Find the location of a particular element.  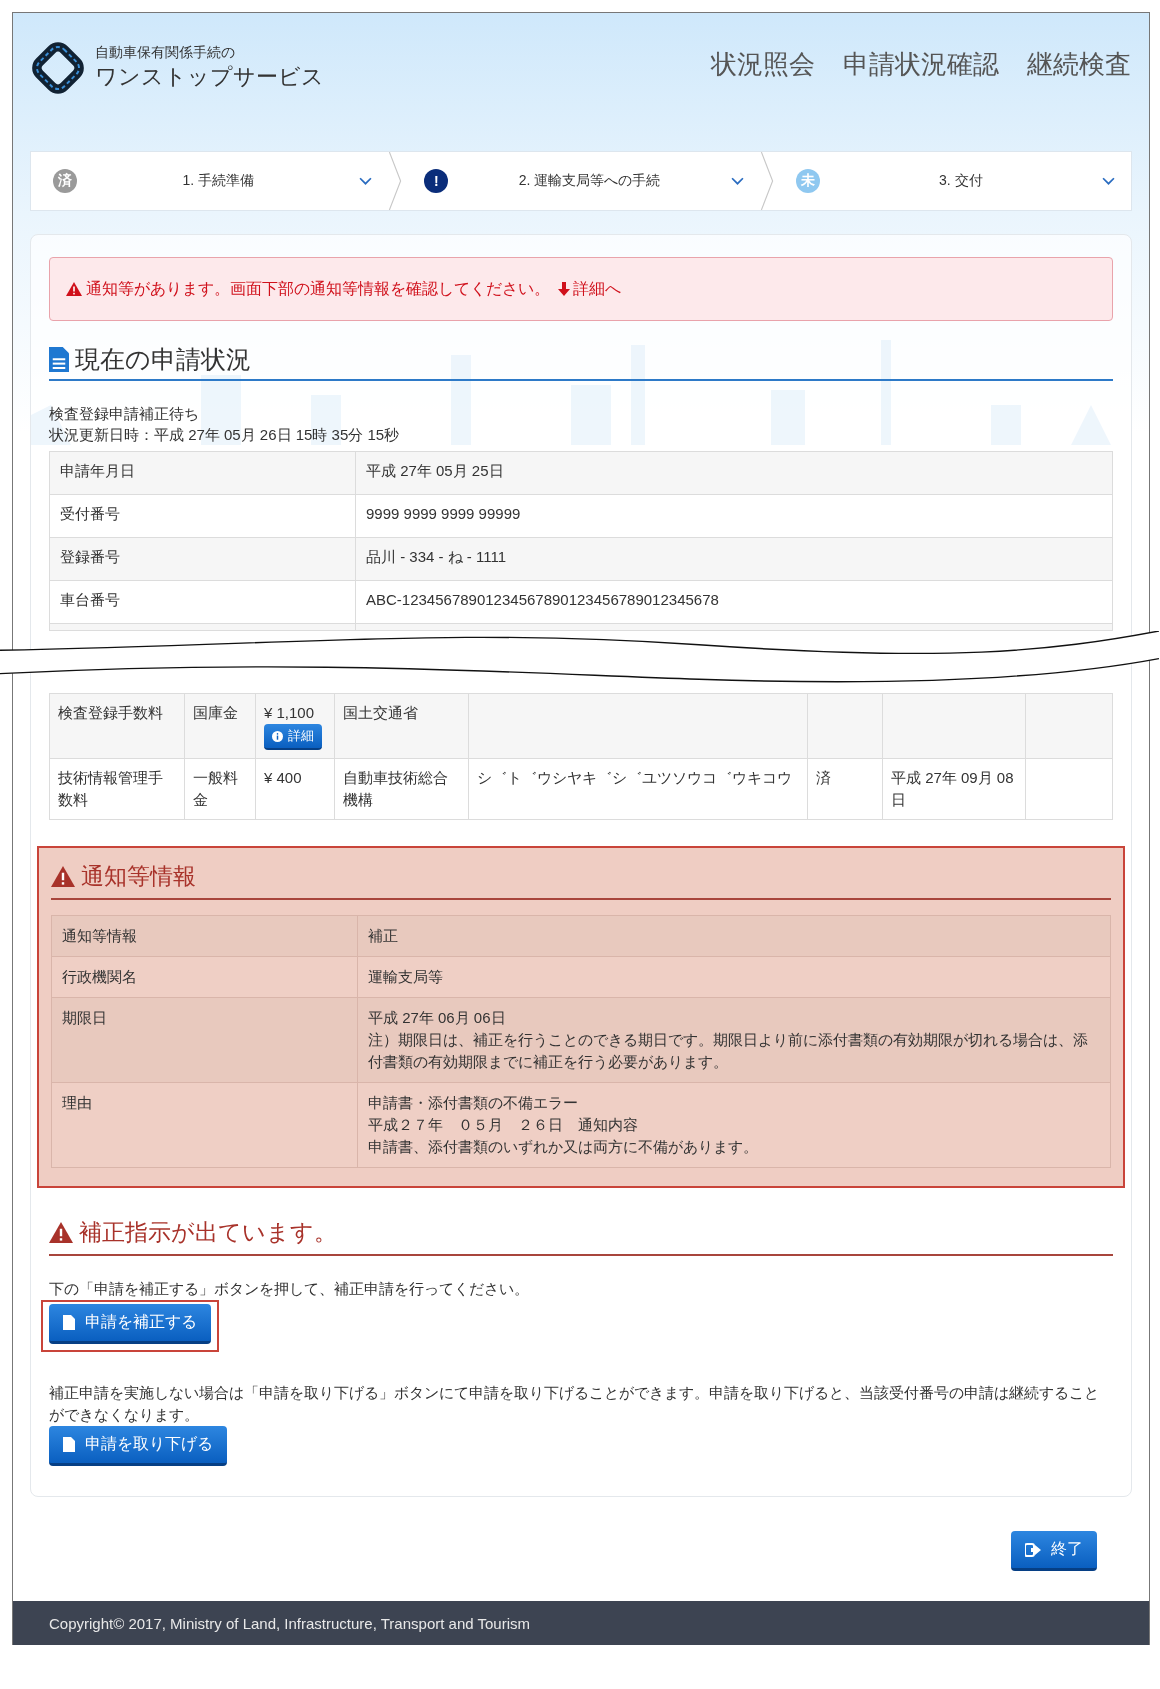

info-icon is located at coordinates (277, 736).